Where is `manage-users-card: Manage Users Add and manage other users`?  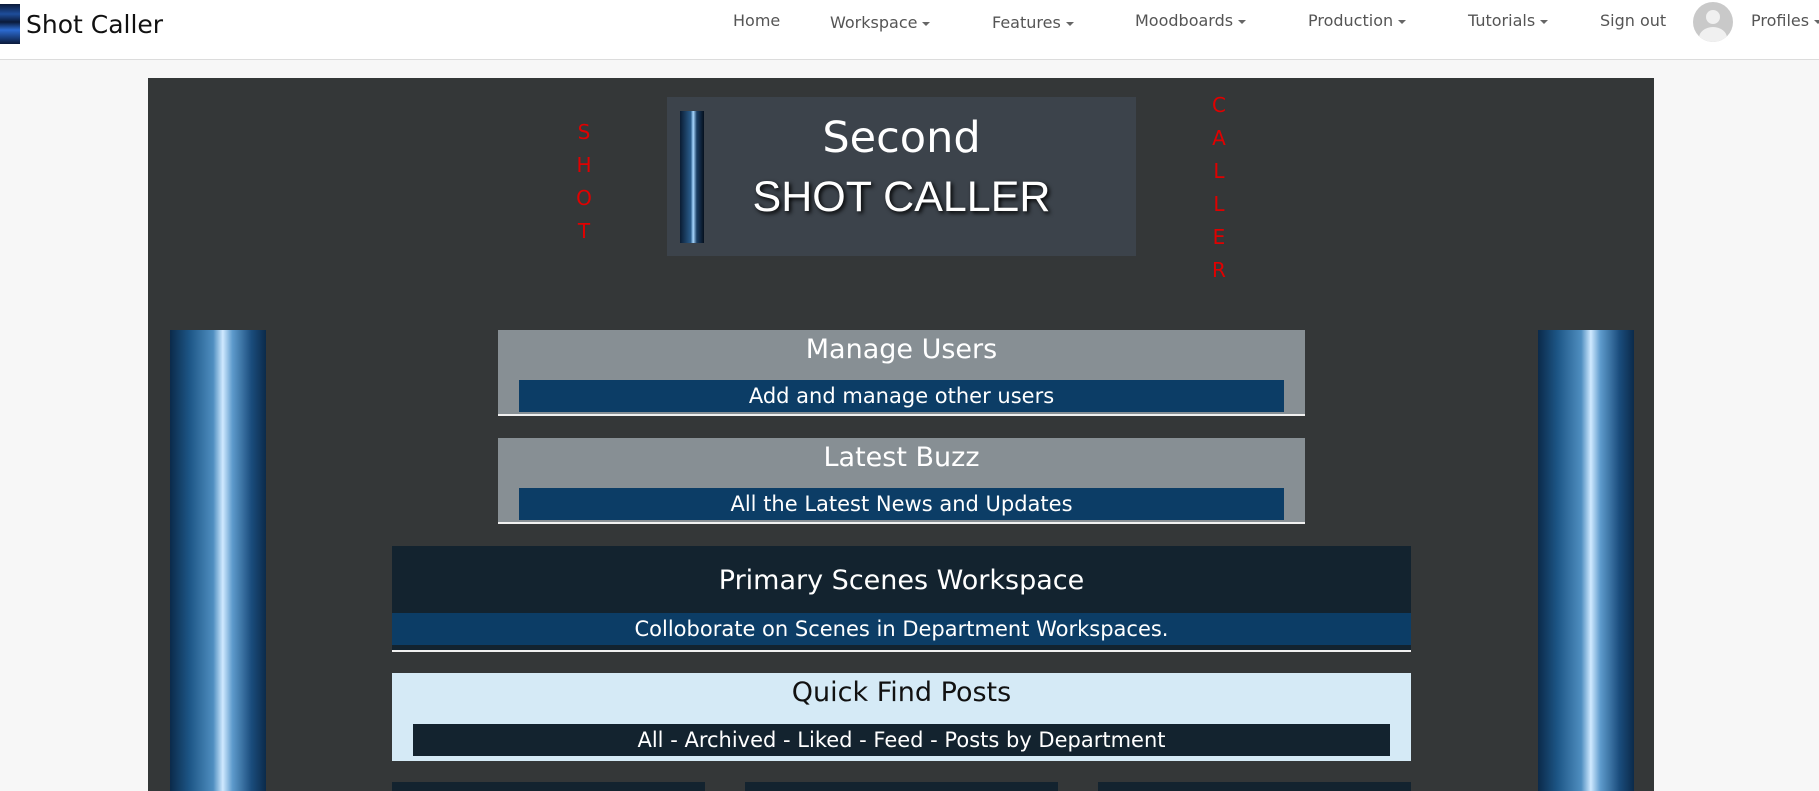
manage-users-card: Manage Users Add and manage other users is located at coordinates (901, 373).